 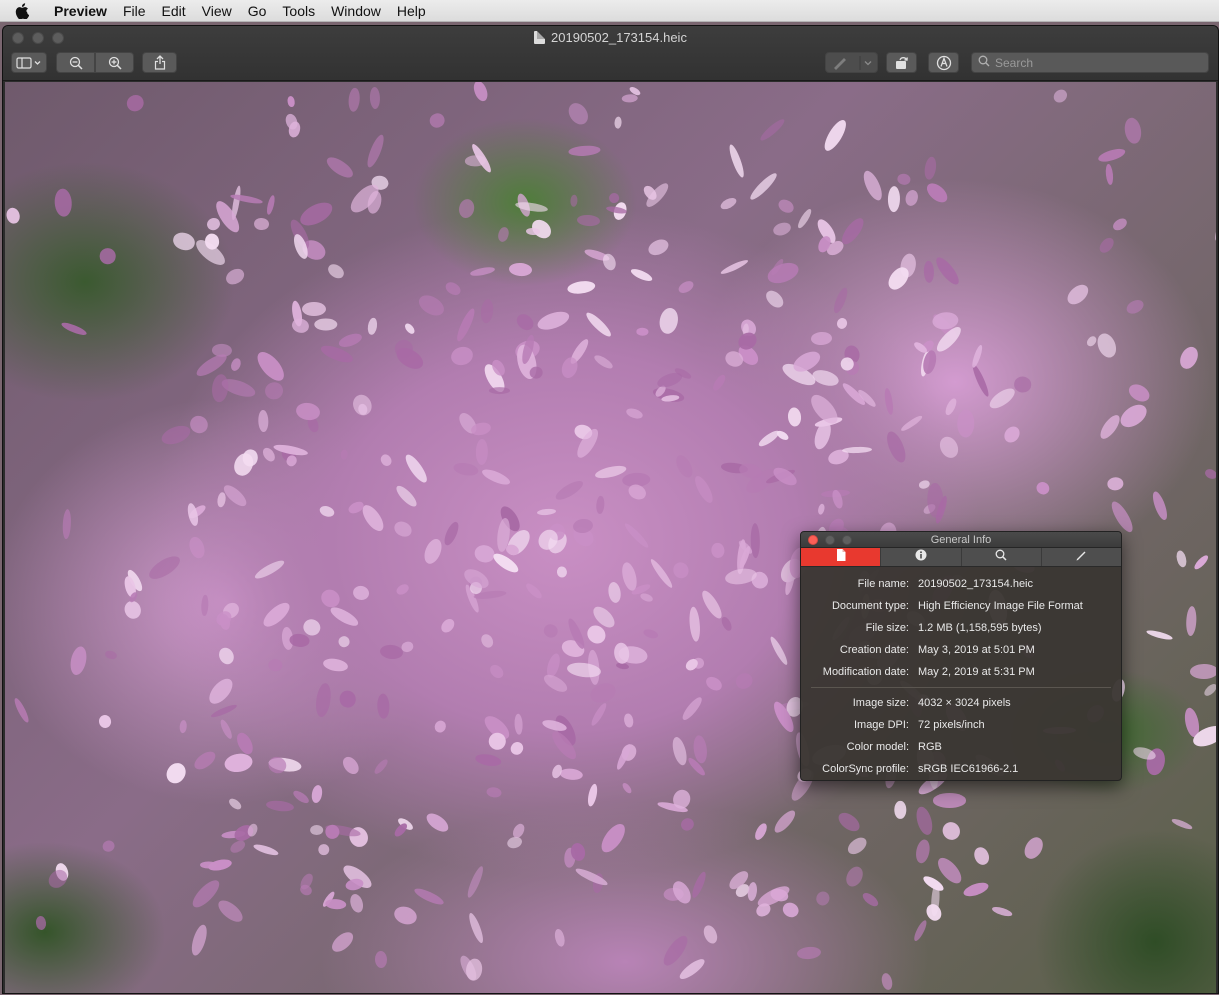 I want to click on zoom-out-button, so click(x=75, y=62).